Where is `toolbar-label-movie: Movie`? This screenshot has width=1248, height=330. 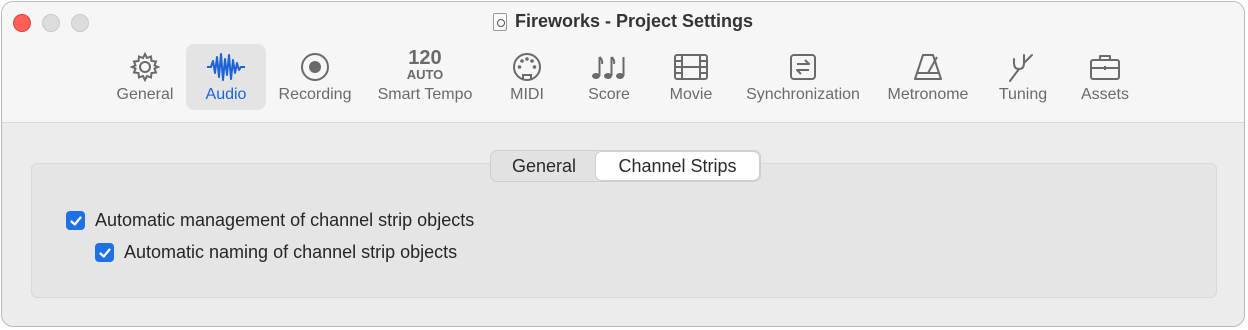 toolbar-label-movie: Movie is located at coordinates (691, 94).